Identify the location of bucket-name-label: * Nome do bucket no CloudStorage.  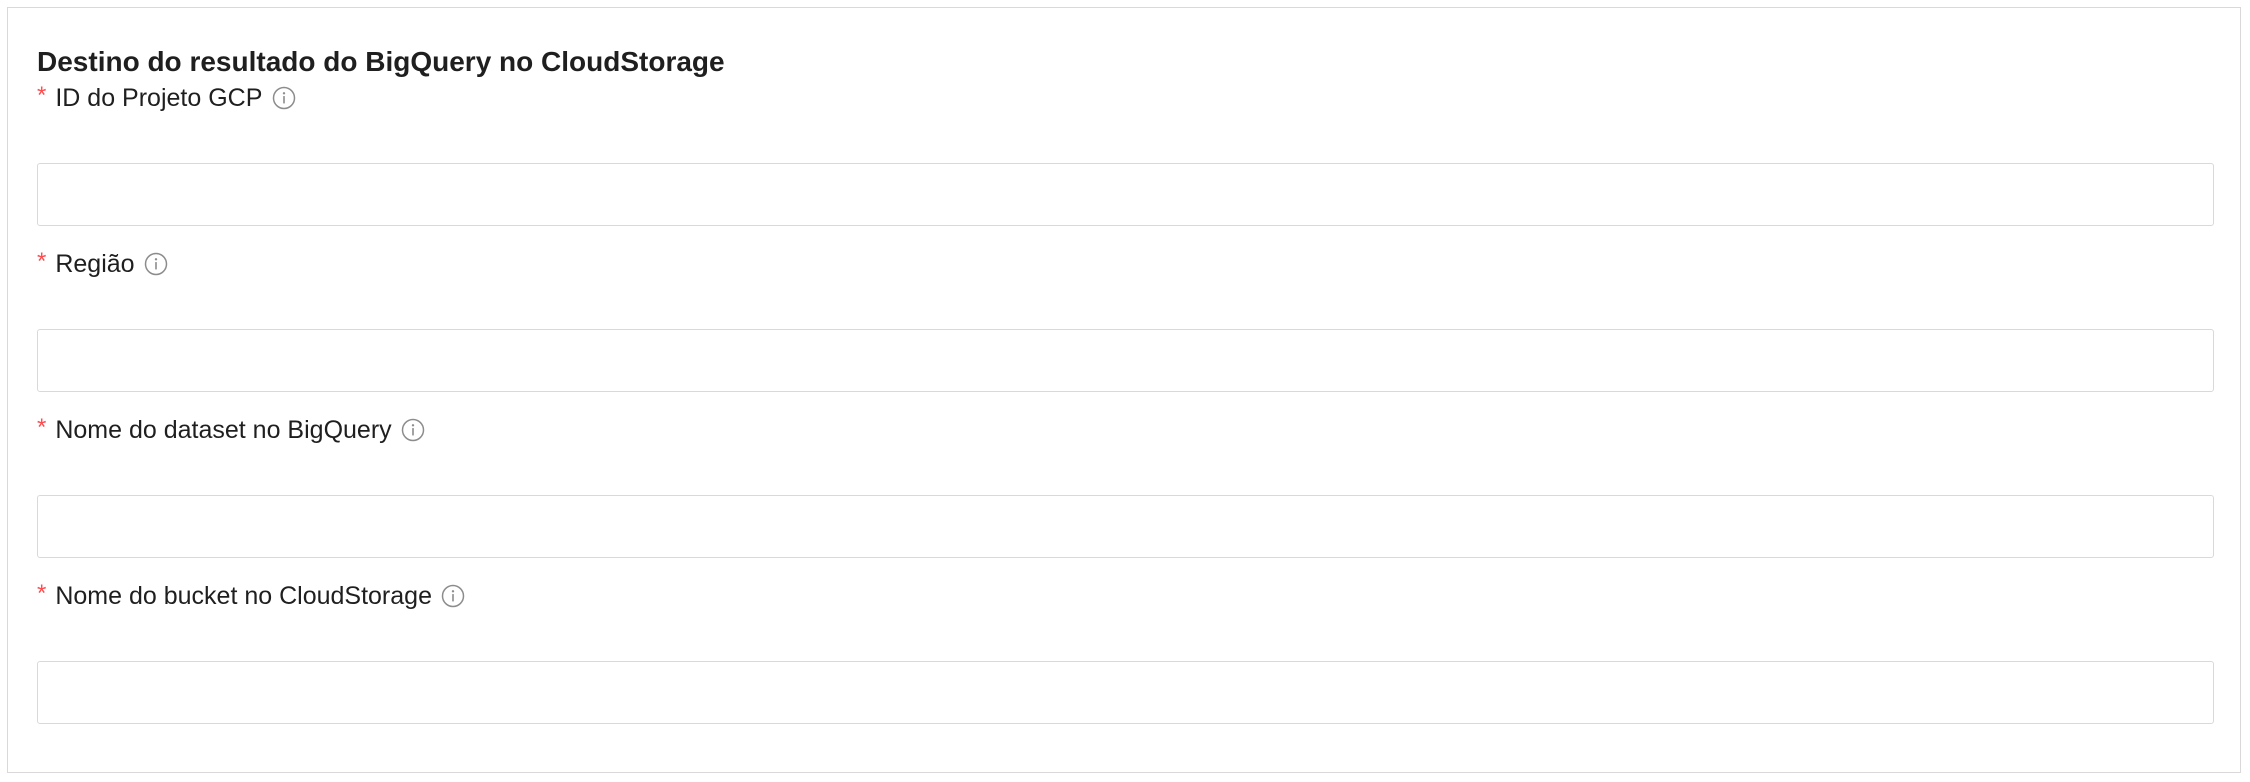
(251, 596).